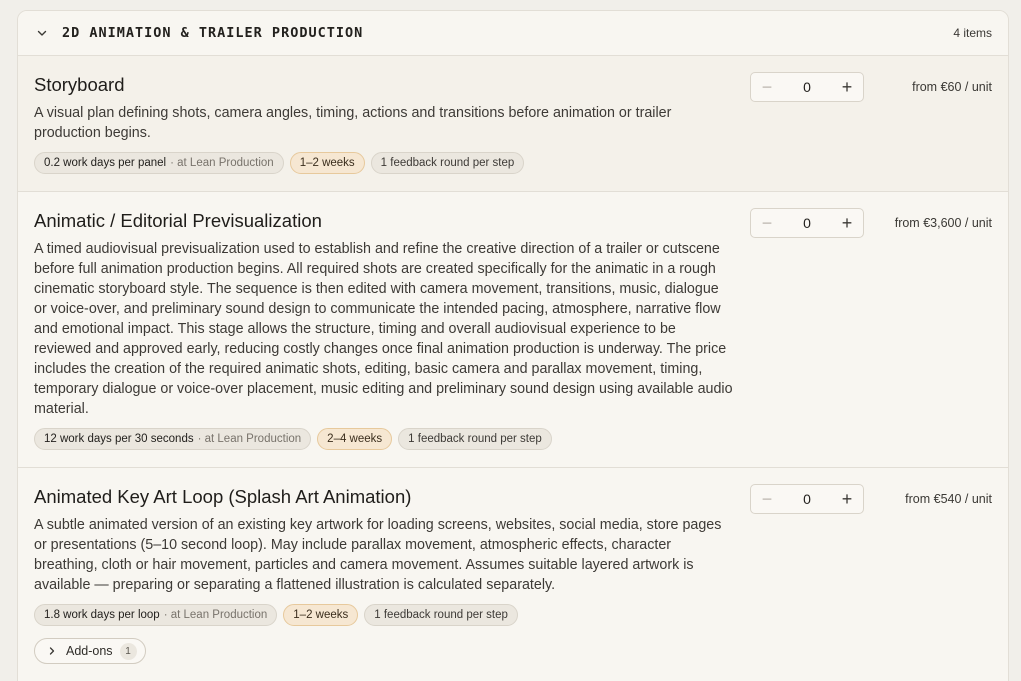  What do you see at coordinates (105, 163) in the screenshot?
I see `effort-value: 0.2 work days per panel` at bounding box center [105, 163].